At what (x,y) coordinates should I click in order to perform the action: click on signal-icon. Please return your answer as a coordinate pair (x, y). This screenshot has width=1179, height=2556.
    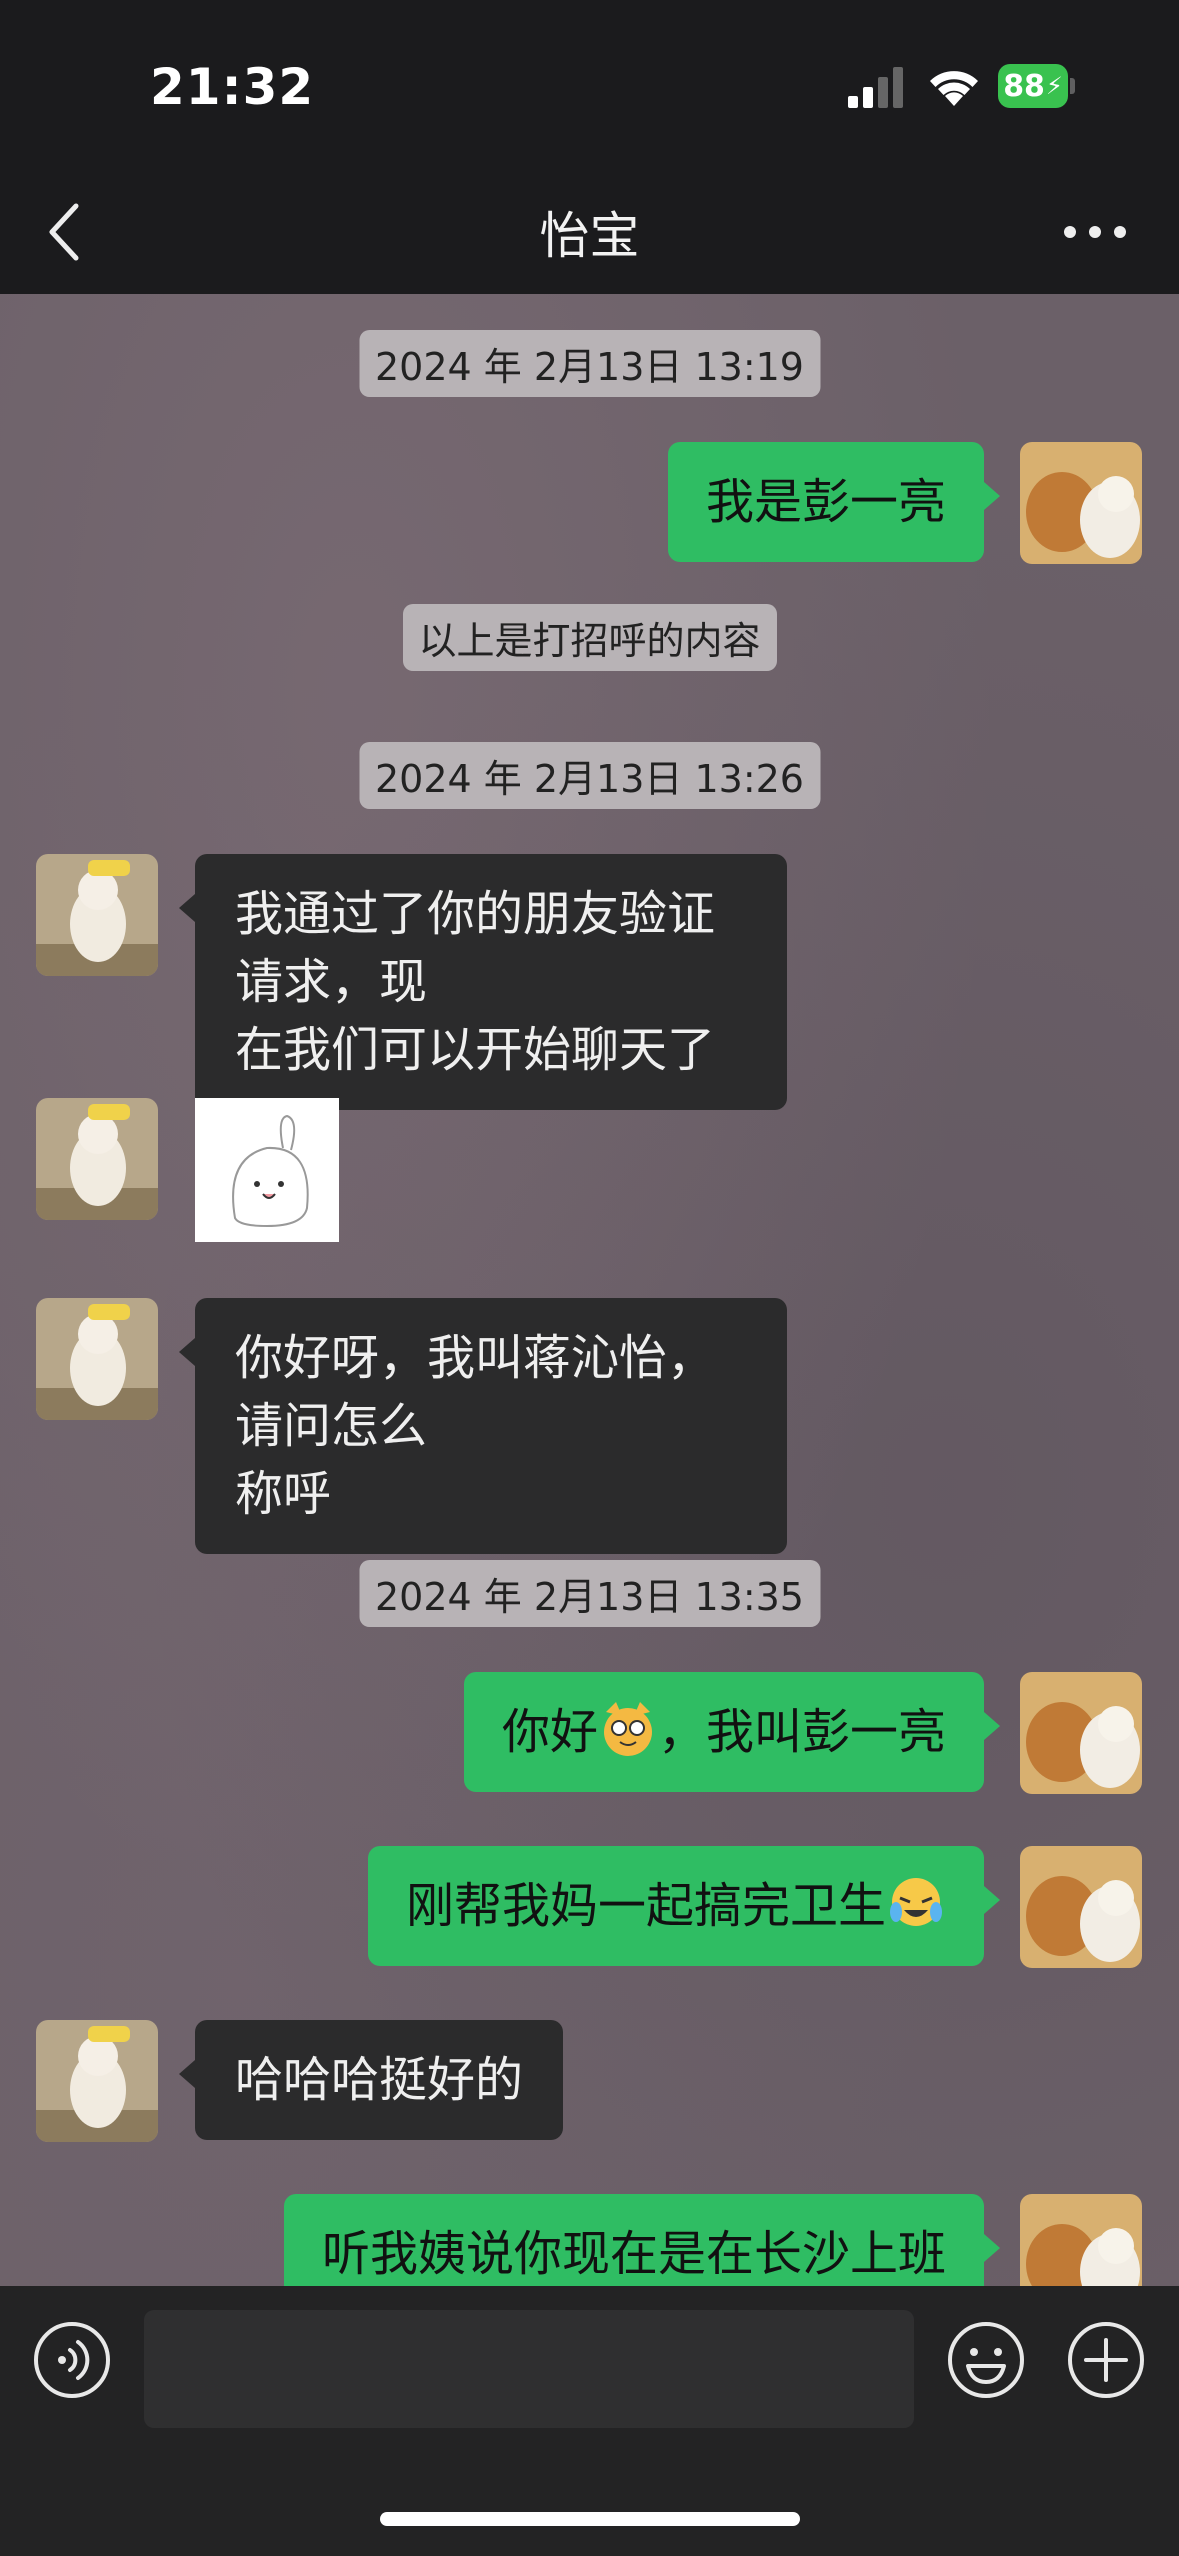
    Looking at the image, I should click on (875, 87).